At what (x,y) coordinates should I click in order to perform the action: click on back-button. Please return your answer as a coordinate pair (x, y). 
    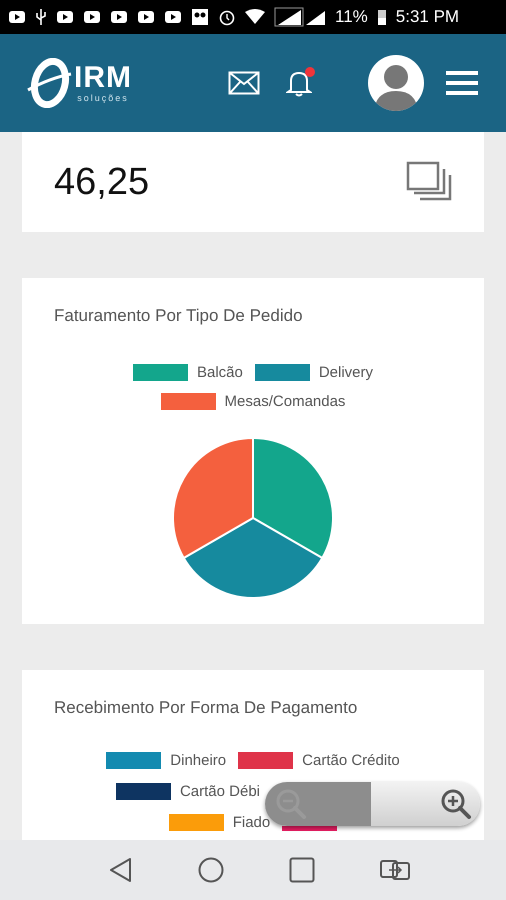
    Looking at the image, I should click on (120, 870).